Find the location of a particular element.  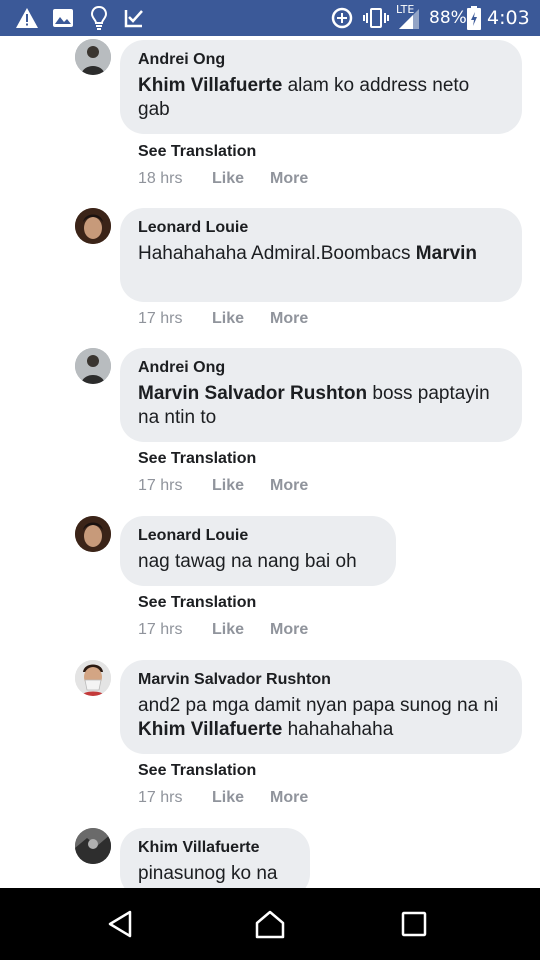

recents-icon is located at coordinates (414, 924).